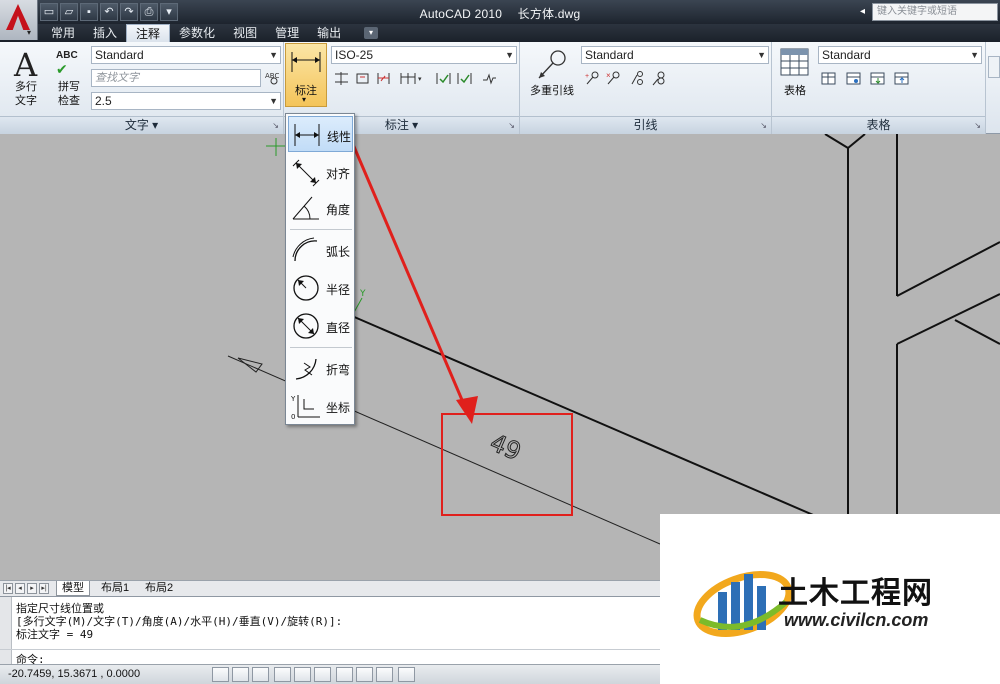 This screenshot has width=1000, height=684. Describe the element at coordinates (186, 101) in the screenshot. I see `text-height-select: 2.5 ▼` at that location.